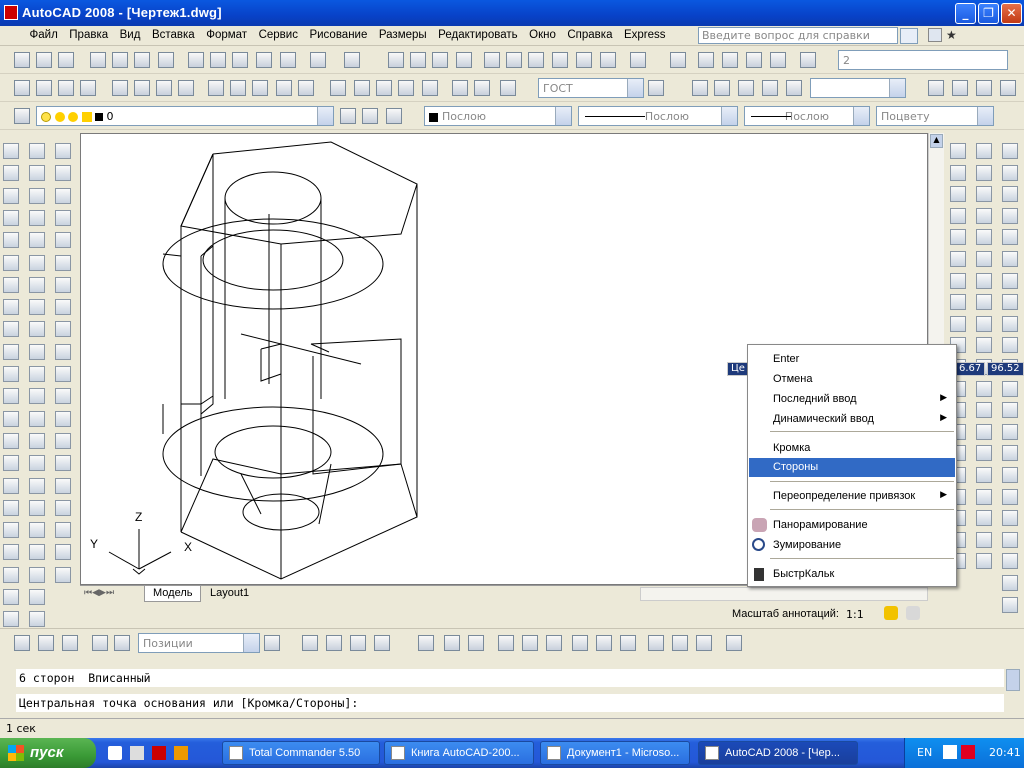 This screenshot has width=1024, height=768. I want to click on help-search-input: Введите вопрос для справки, so click(798, 35).